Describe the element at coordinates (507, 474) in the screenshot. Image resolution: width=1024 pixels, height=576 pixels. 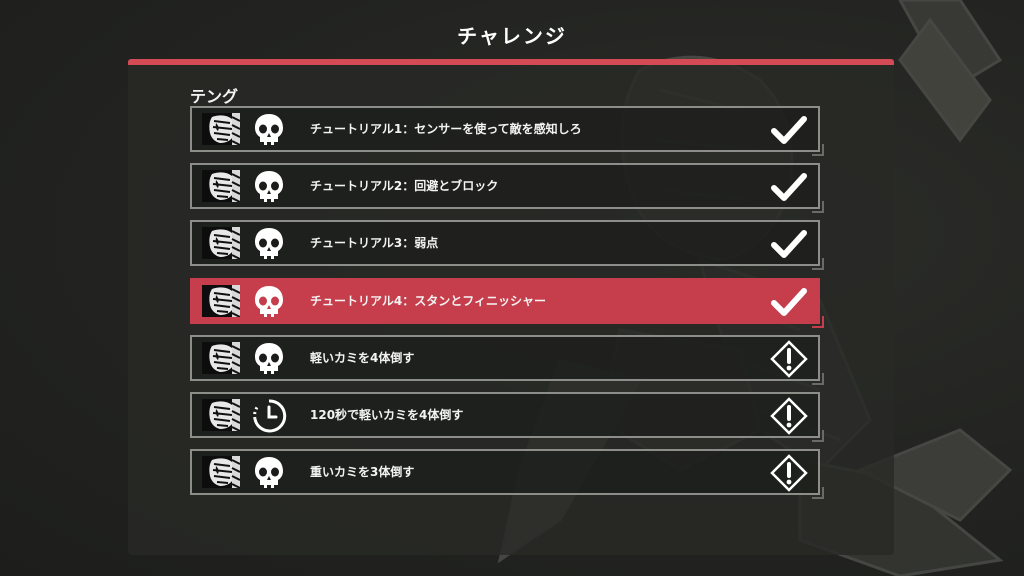
I see `challenge-row-7: 重いカミを3体倒す` at that location.